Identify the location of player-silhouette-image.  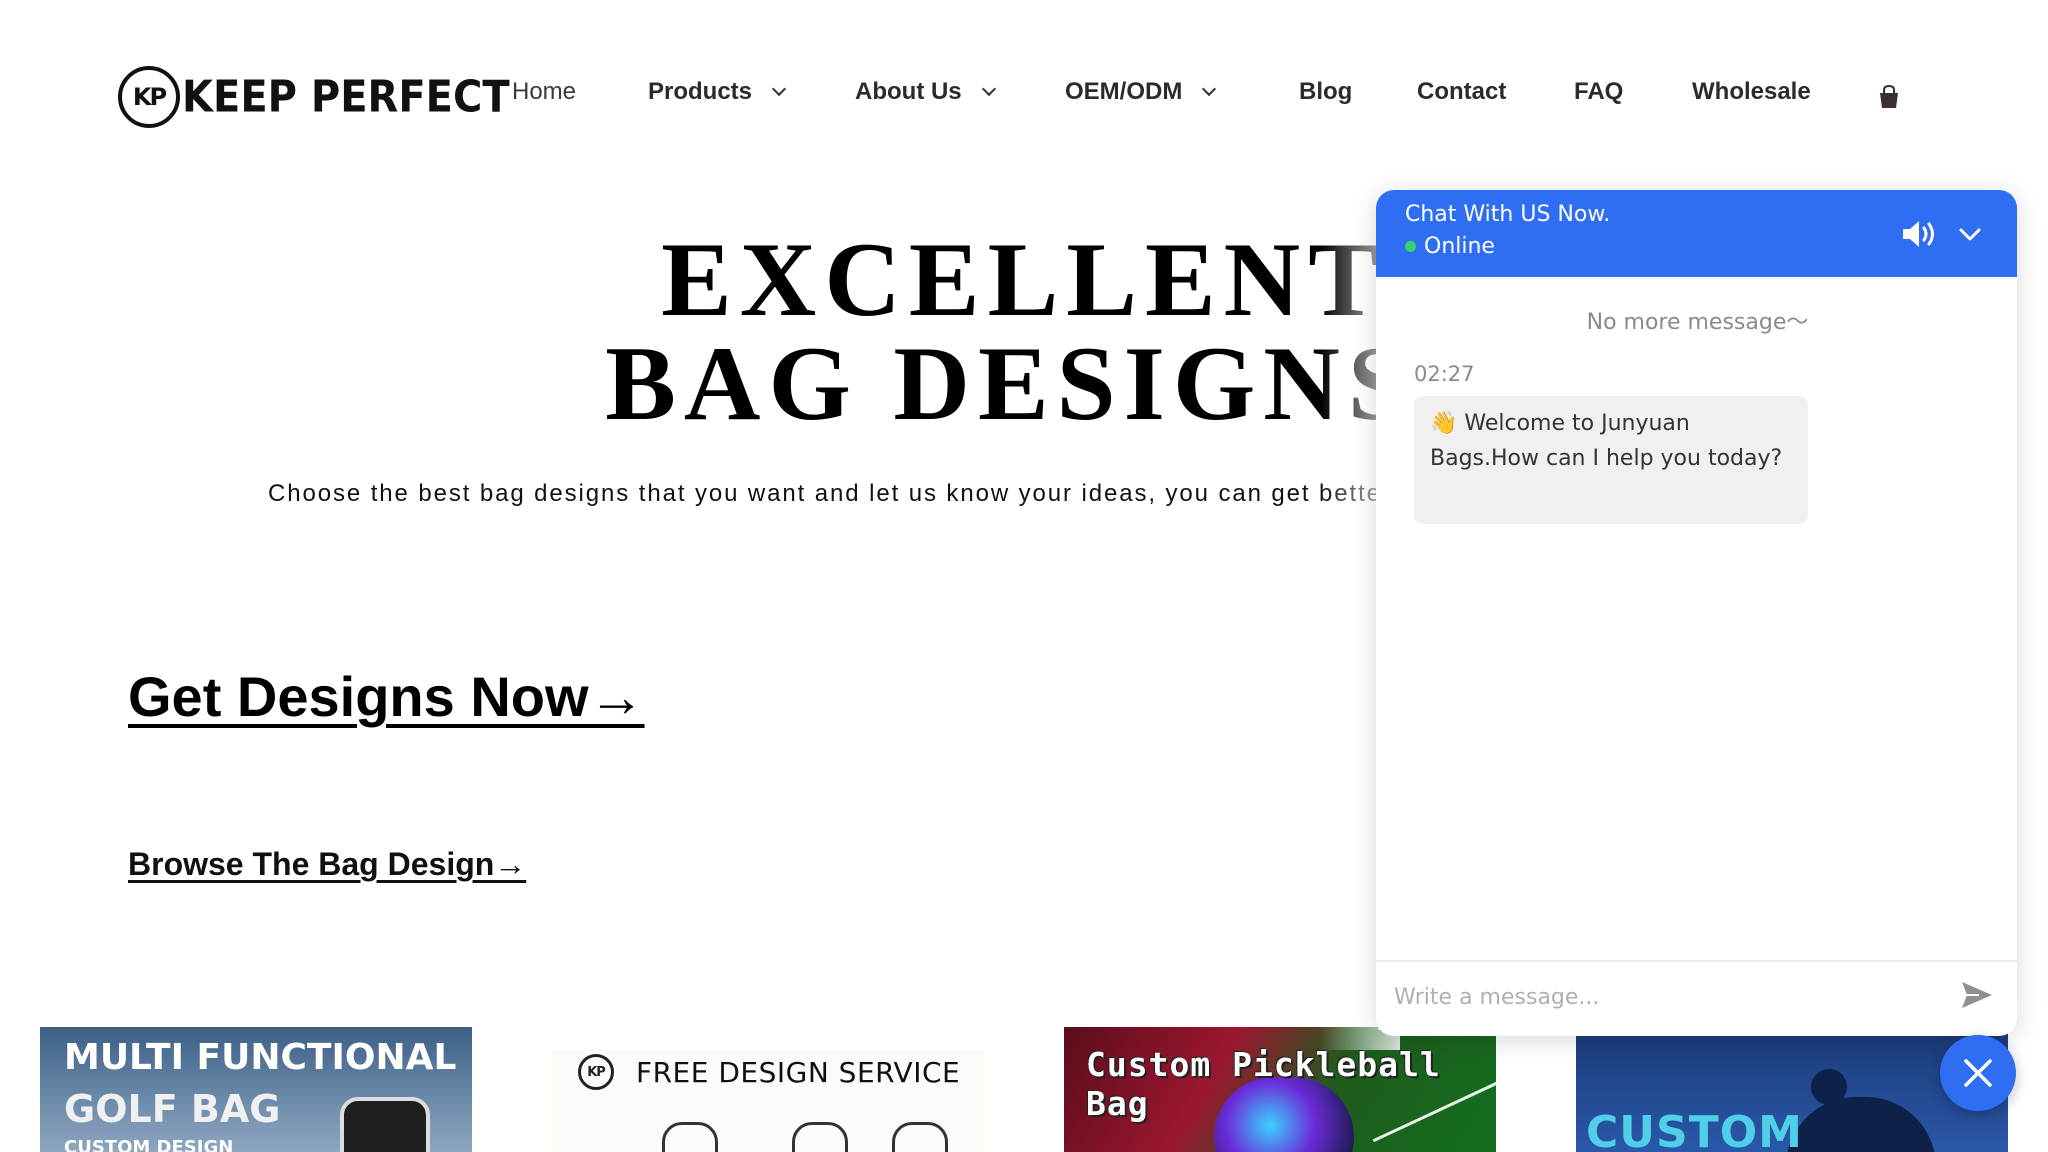
(1861, 1124).